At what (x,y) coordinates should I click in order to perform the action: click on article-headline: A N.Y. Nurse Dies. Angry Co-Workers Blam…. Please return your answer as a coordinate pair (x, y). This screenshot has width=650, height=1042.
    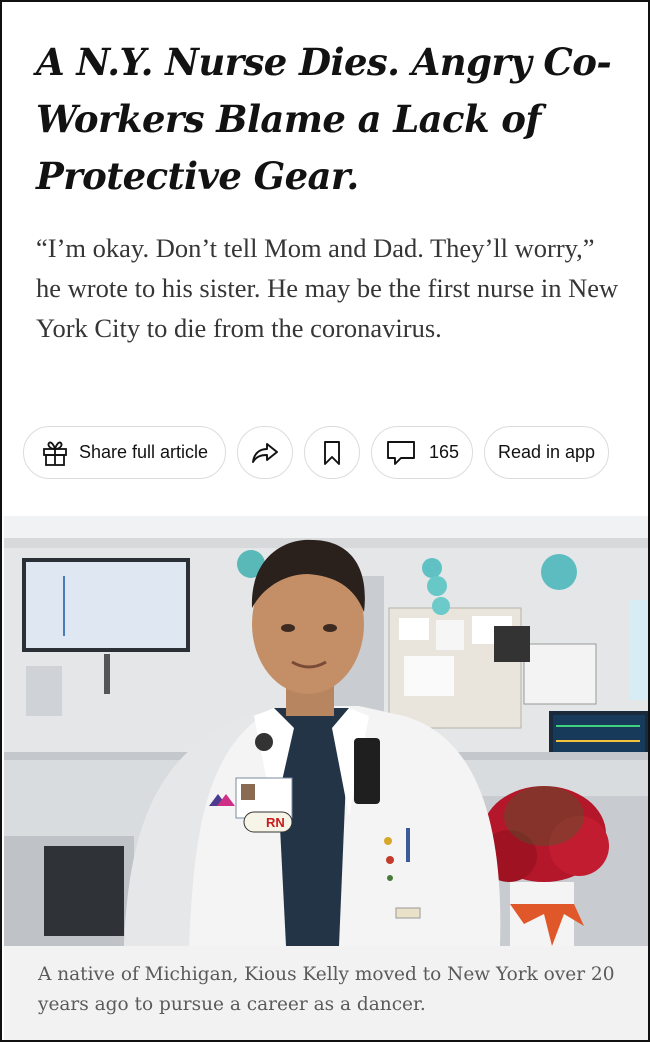
    Looking at the image, I should click on (324, 119).